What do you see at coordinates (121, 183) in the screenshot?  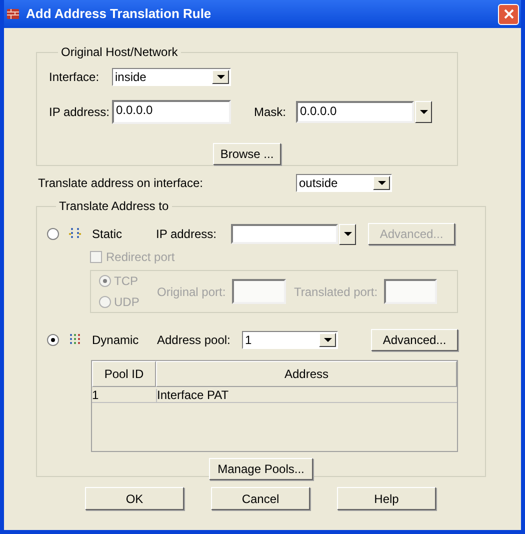 I see `field-label: Translate address on interface:` at bounding box center [121, 183].